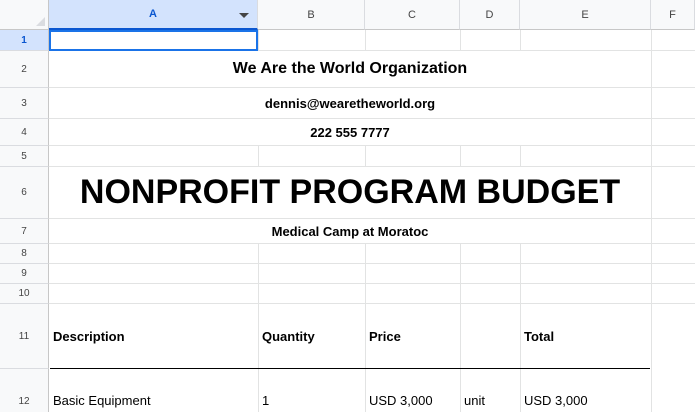 Image resolution: width=695 pixels, height=412 pixels. Describe the element at coordinates (24, 390) in the screenshot. I see `row-header-12: 12` at that location.